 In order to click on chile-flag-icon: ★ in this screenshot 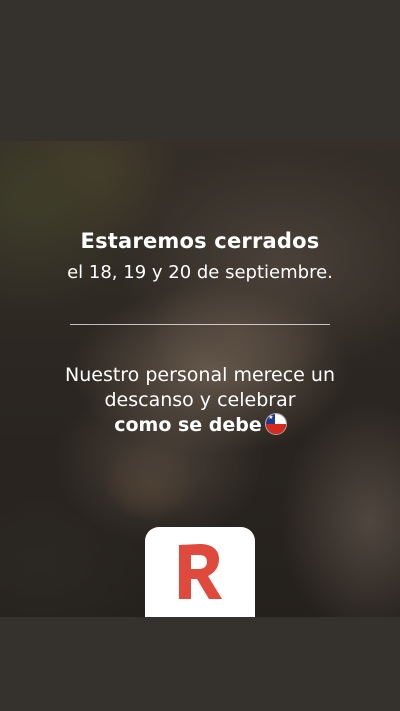, I will do `click(275, 424)`.